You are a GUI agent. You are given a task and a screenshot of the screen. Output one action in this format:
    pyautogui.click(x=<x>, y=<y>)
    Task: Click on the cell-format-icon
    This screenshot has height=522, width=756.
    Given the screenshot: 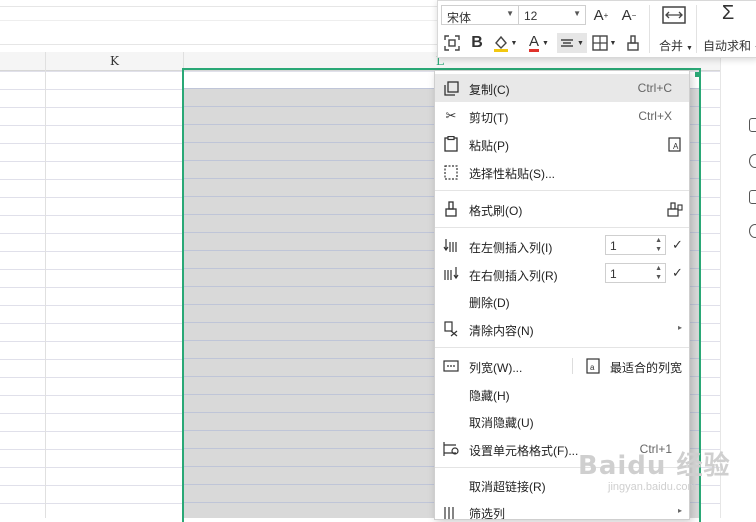 What is the action you would take?
    pyautogui.click(x=452, y=43)
    